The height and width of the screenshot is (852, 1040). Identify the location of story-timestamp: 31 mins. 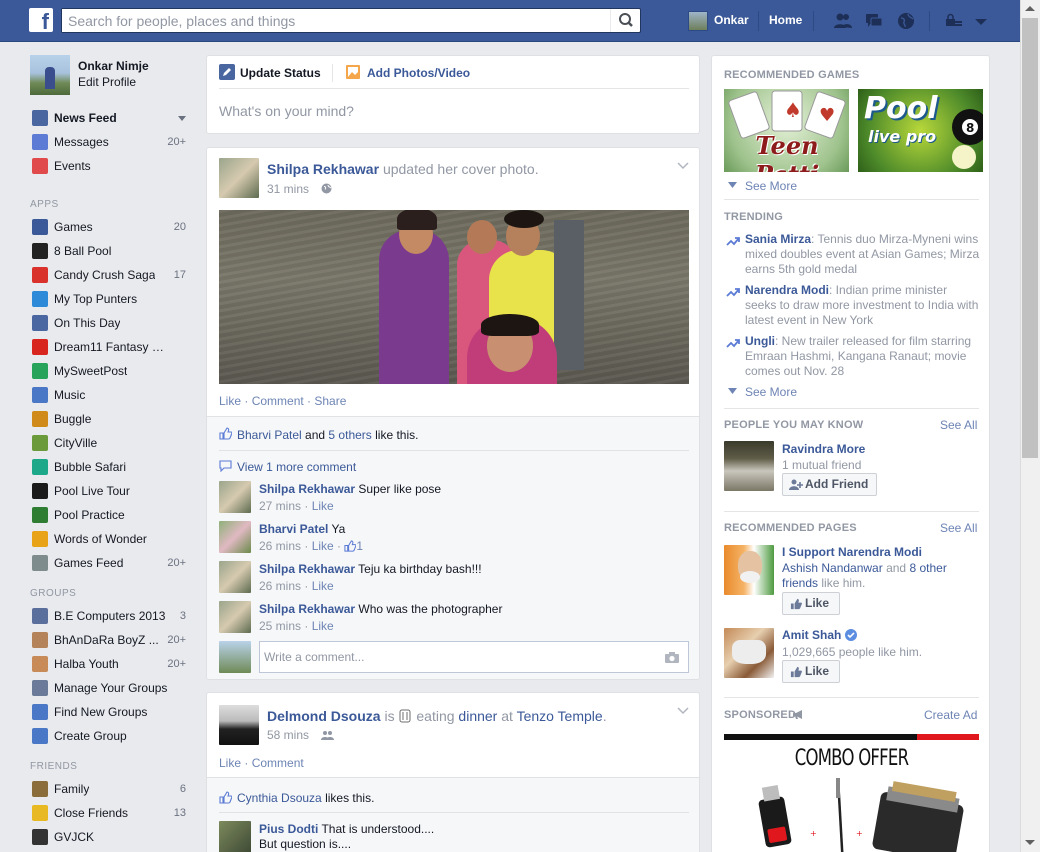
(288, 189).